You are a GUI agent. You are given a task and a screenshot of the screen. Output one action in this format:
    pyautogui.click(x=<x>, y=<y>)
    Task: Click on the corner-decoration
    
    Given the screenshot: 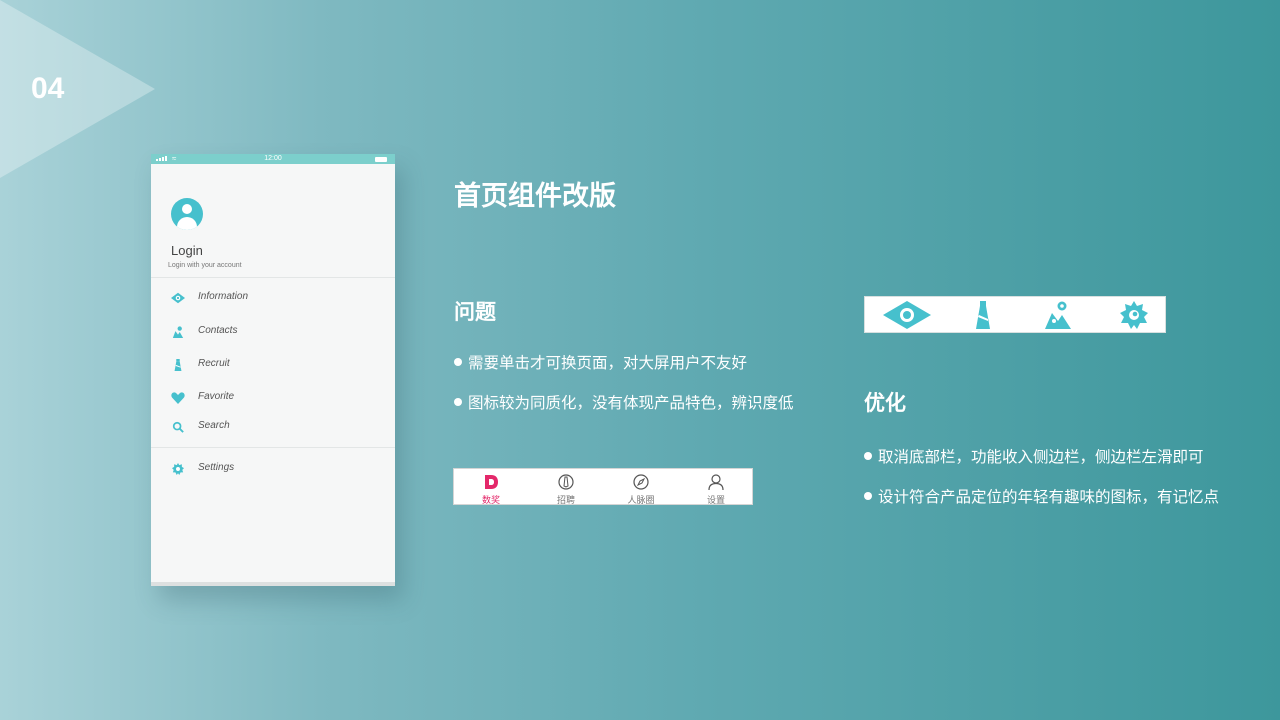 What is the action you would take?
    pyautogui.click(x=77, y=89)
    